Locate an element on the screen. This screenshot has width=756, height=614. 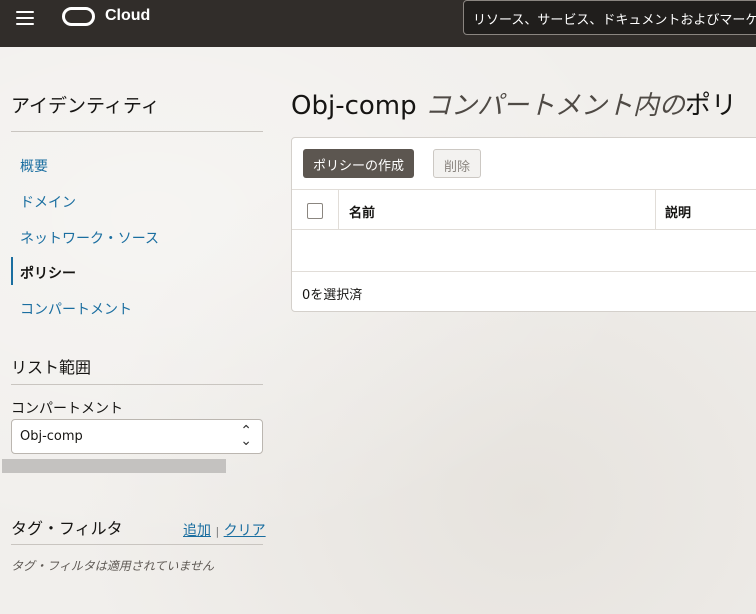
select-all-checkbox is located at coordinates (315, 211).